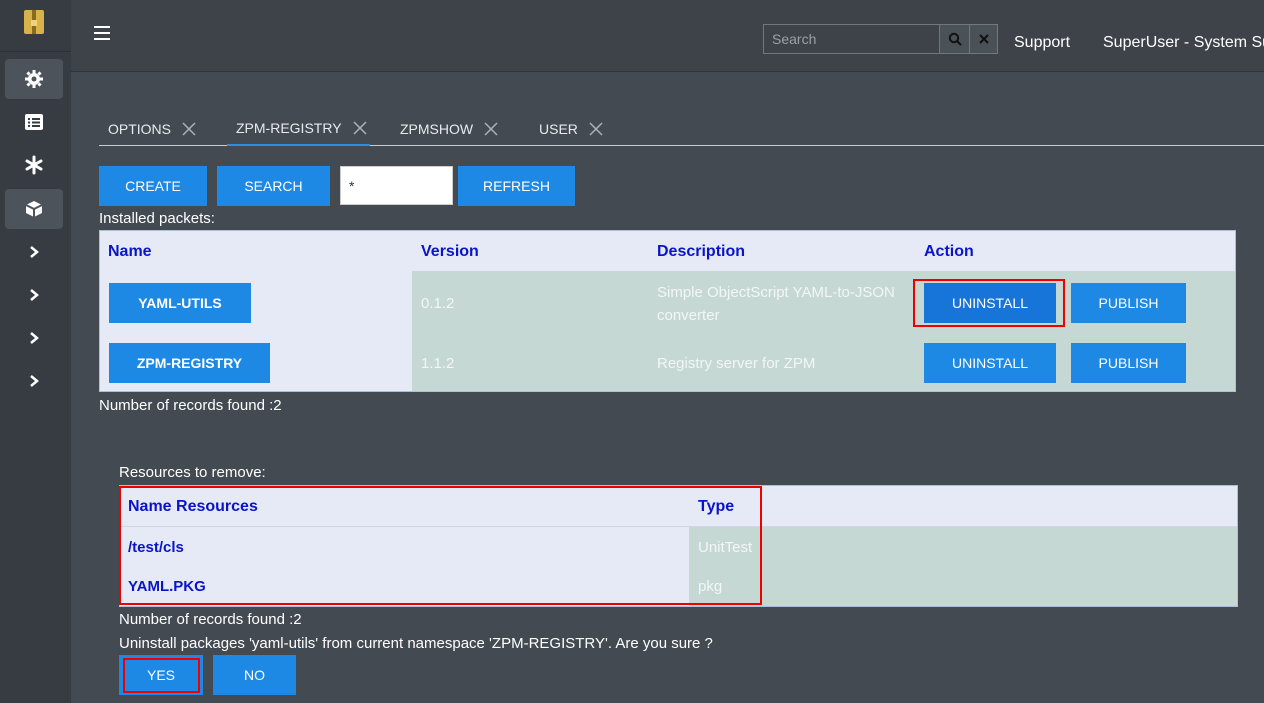 This screenshot has width=1264, height=703. I want to click on sidebar, so click(35, 351).